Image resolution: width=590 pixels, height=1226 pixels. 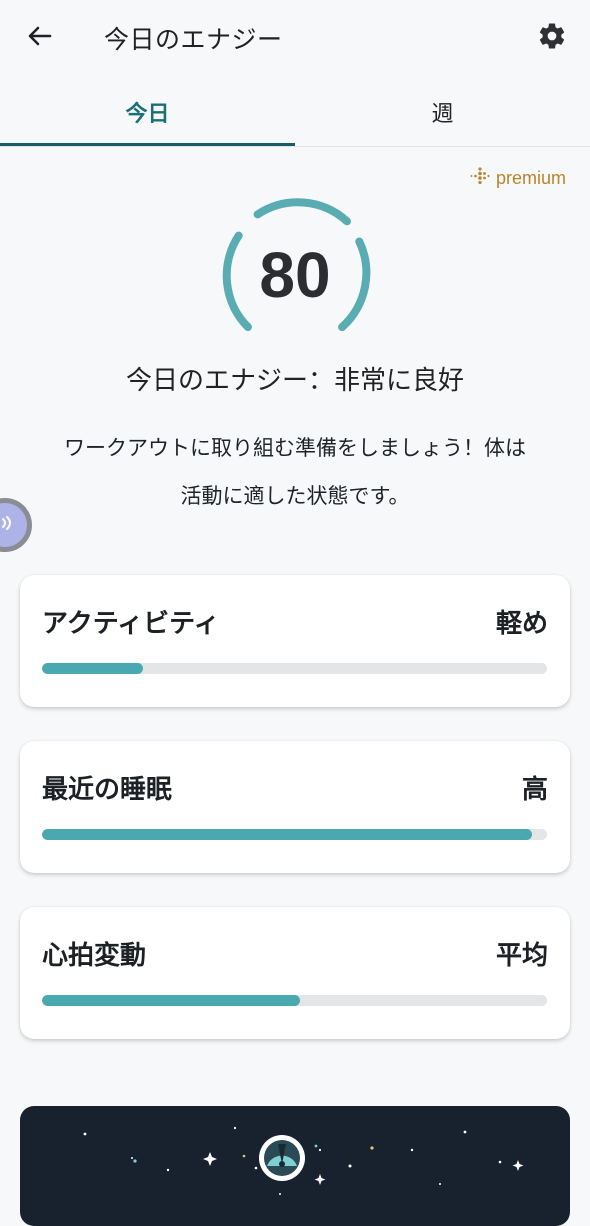 I want to click on tab-today: 今日, so click(x=147, y=112).